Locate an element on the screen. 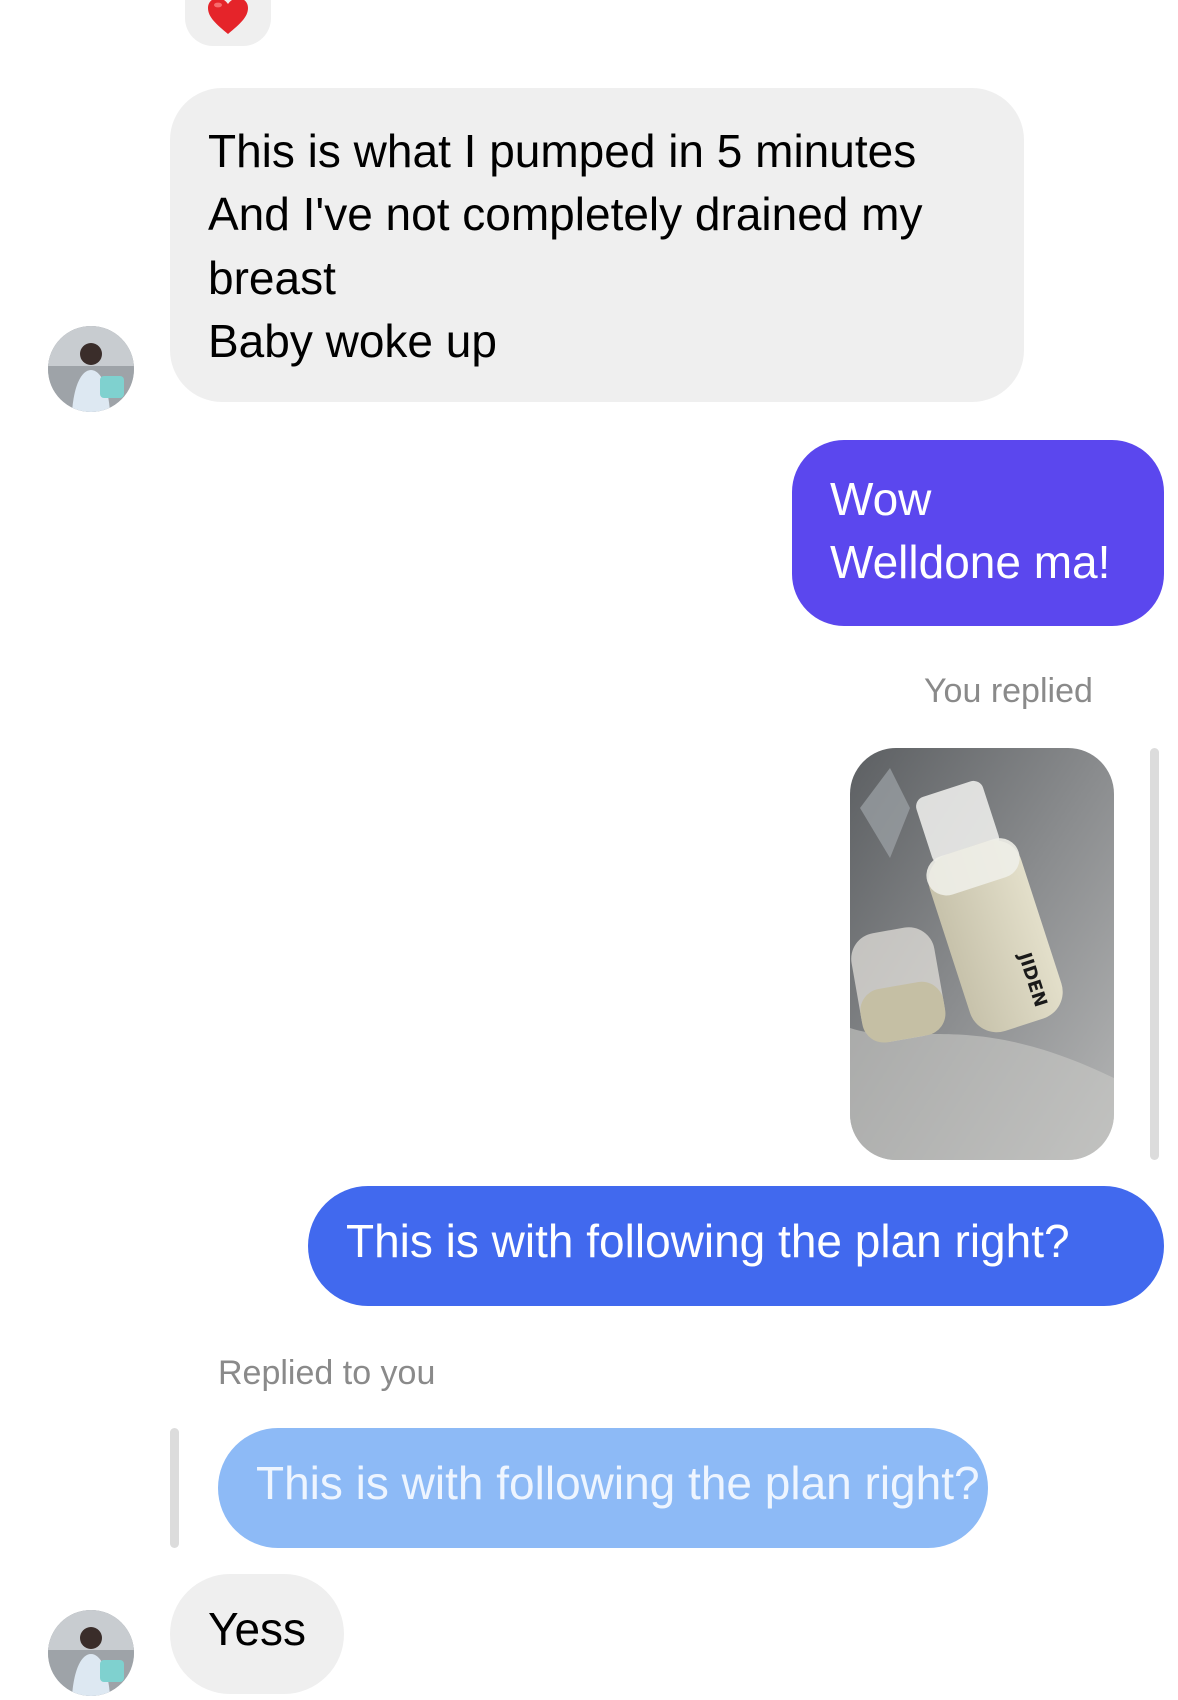 This screenshot has width=1178, height=1700. message-text: This is what I pumped in 5 minutes is located at coordinates (562, 151).